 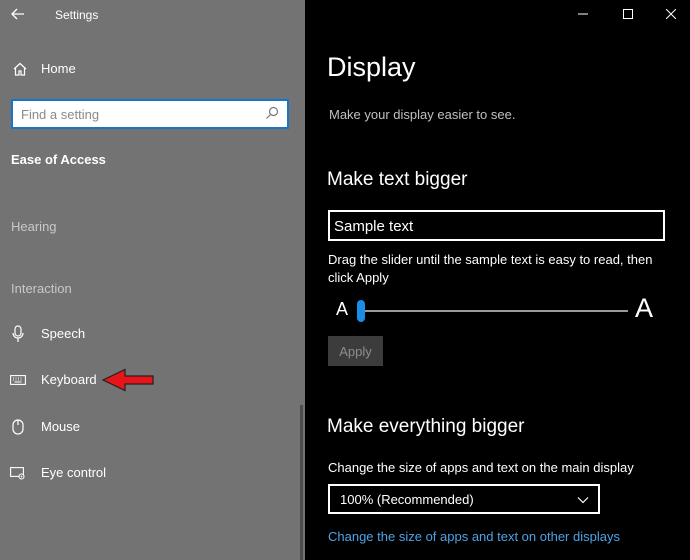 What do you see at coordinates (496, 225) in the screenshot?
I see `sample-text-preview: Sample text` at bounding box center [496, 225].